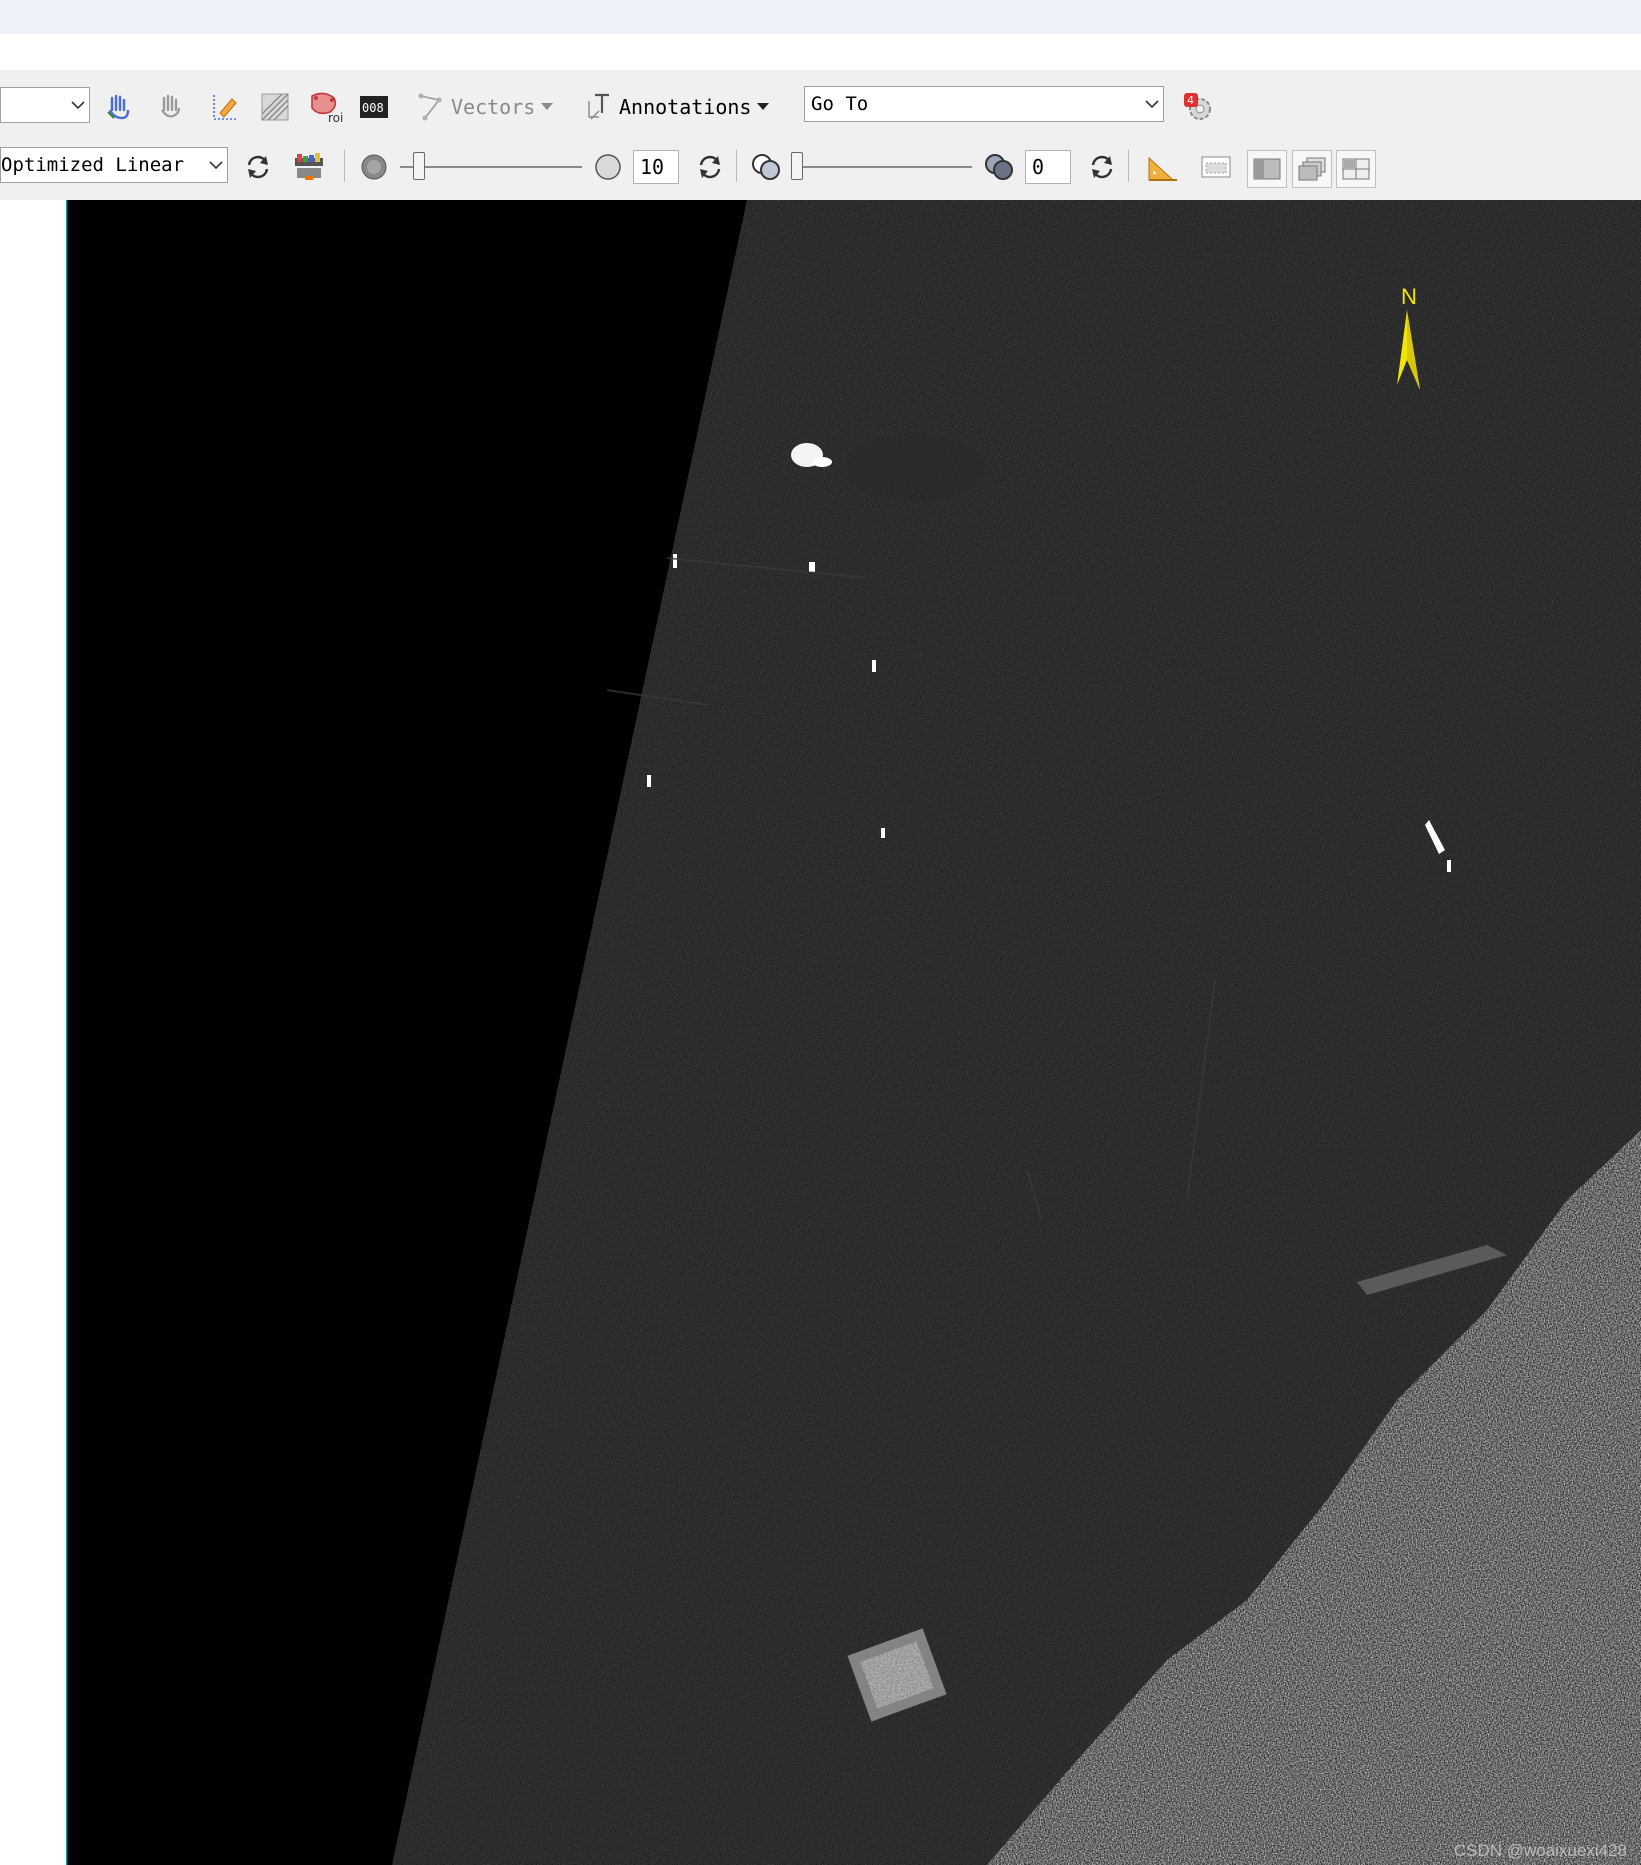 The height and width of the screenshot is (1865, 1641). Describe the element at coordinates (685, 107) in the screenshot. I see `annotations-label: Annotations` at that location.